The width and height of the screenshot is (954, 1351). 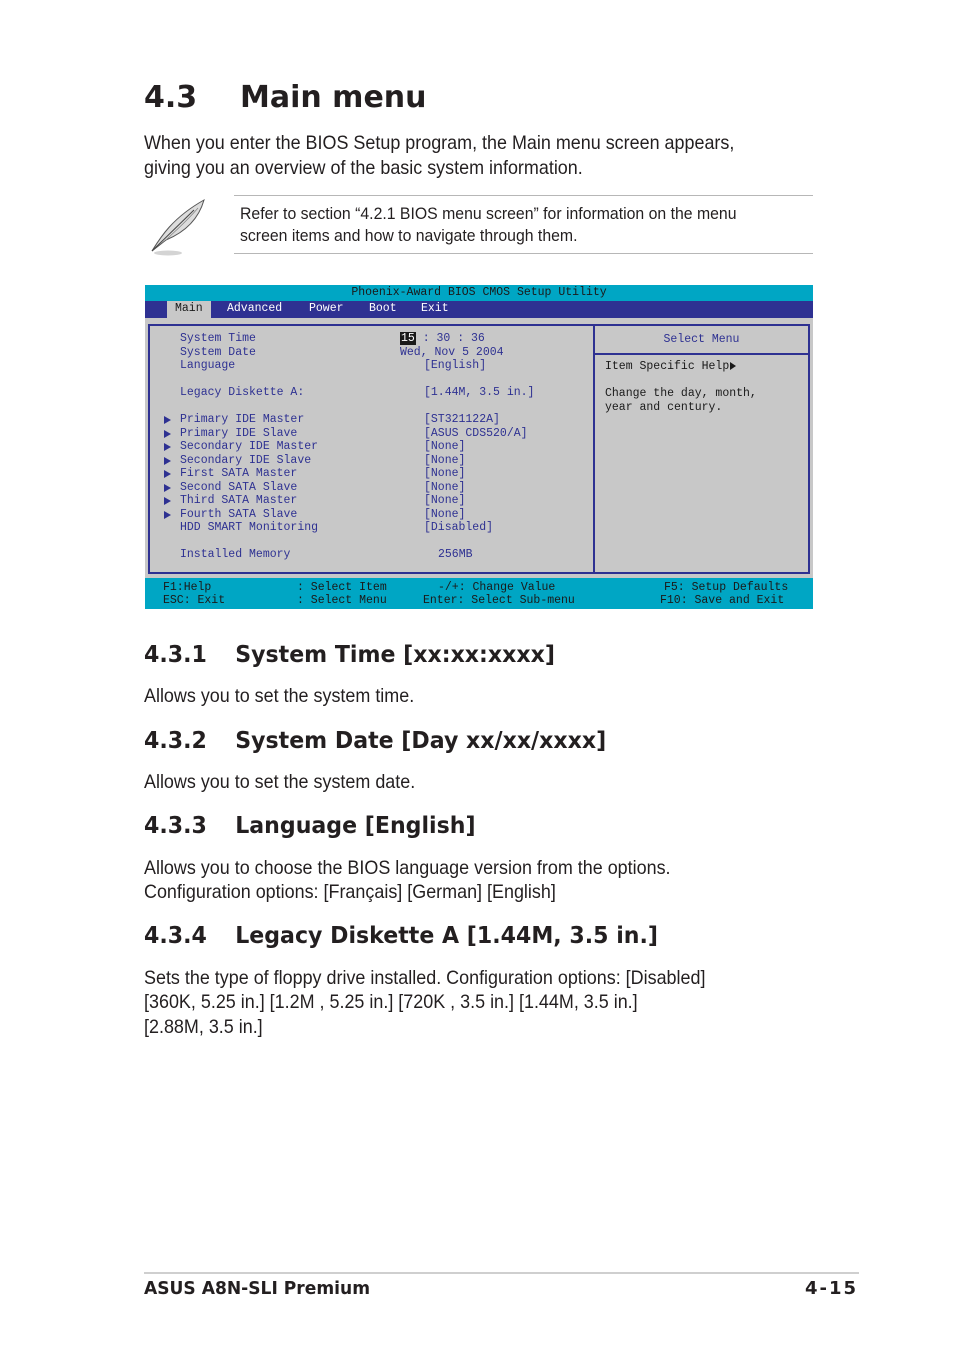 What do you see at coordinates (479, 392) in the screenshot?
I see `setting-value: [1.44M, 3.5 in.]` at bounding box center [479, 392].